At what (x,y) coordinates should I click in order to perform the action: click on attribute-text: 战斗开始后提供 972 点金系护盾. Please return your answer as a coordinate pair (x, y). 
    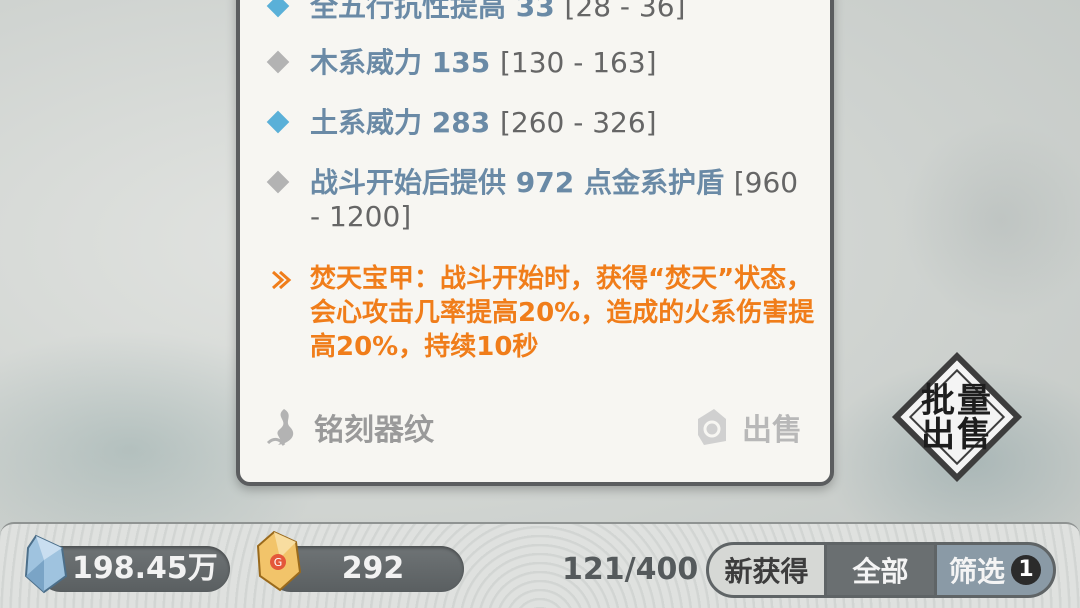
    Looking at the image, I should click on (517, 182).